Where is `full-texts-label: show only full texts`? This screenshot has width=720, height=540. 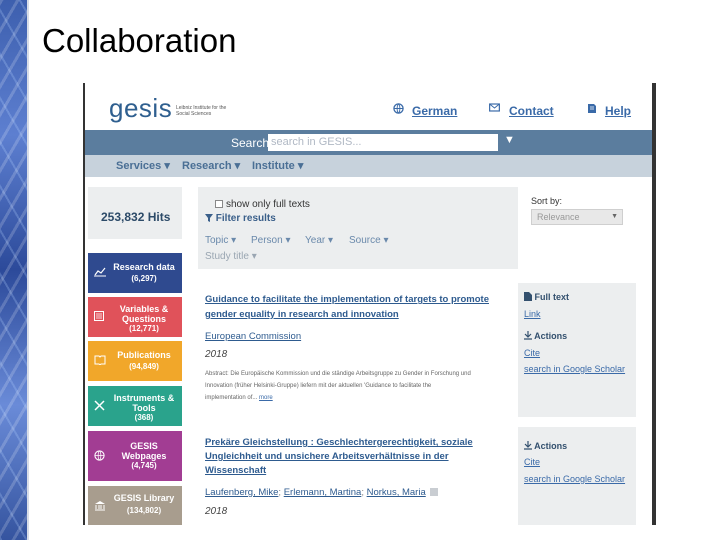
full-texts-label: show only full texts is located at coordinates (268, 204).